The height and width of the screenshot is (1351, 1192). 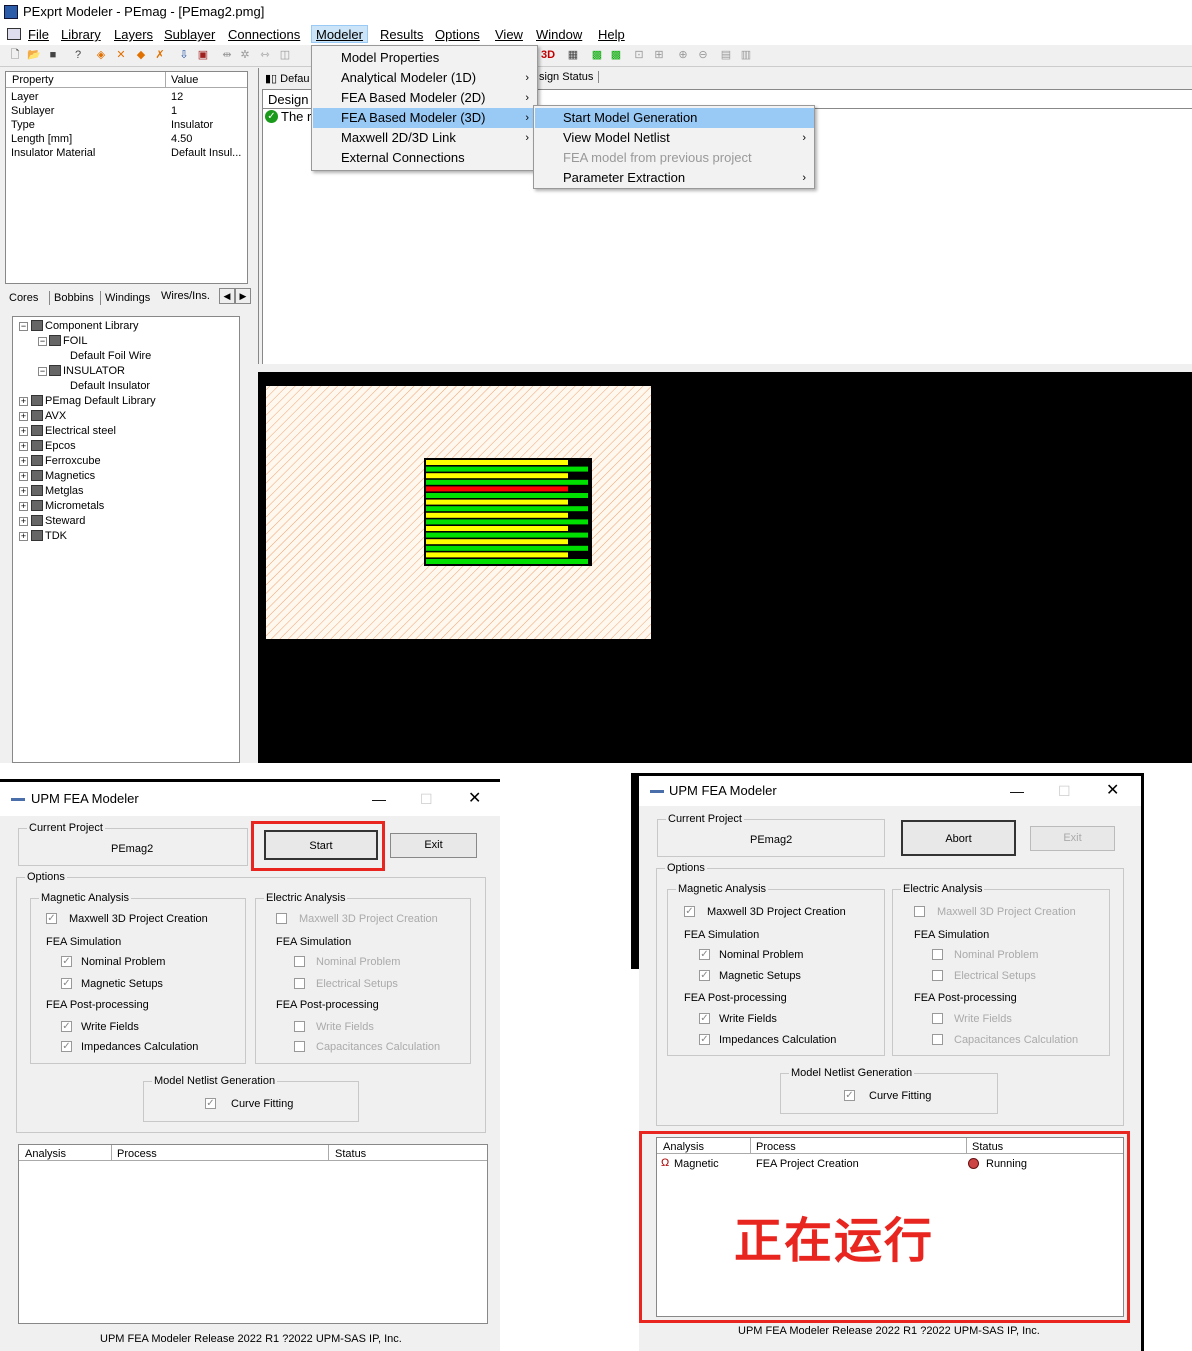 I want to click on tool-a-icon: ◈, so click(x=101, y=55).